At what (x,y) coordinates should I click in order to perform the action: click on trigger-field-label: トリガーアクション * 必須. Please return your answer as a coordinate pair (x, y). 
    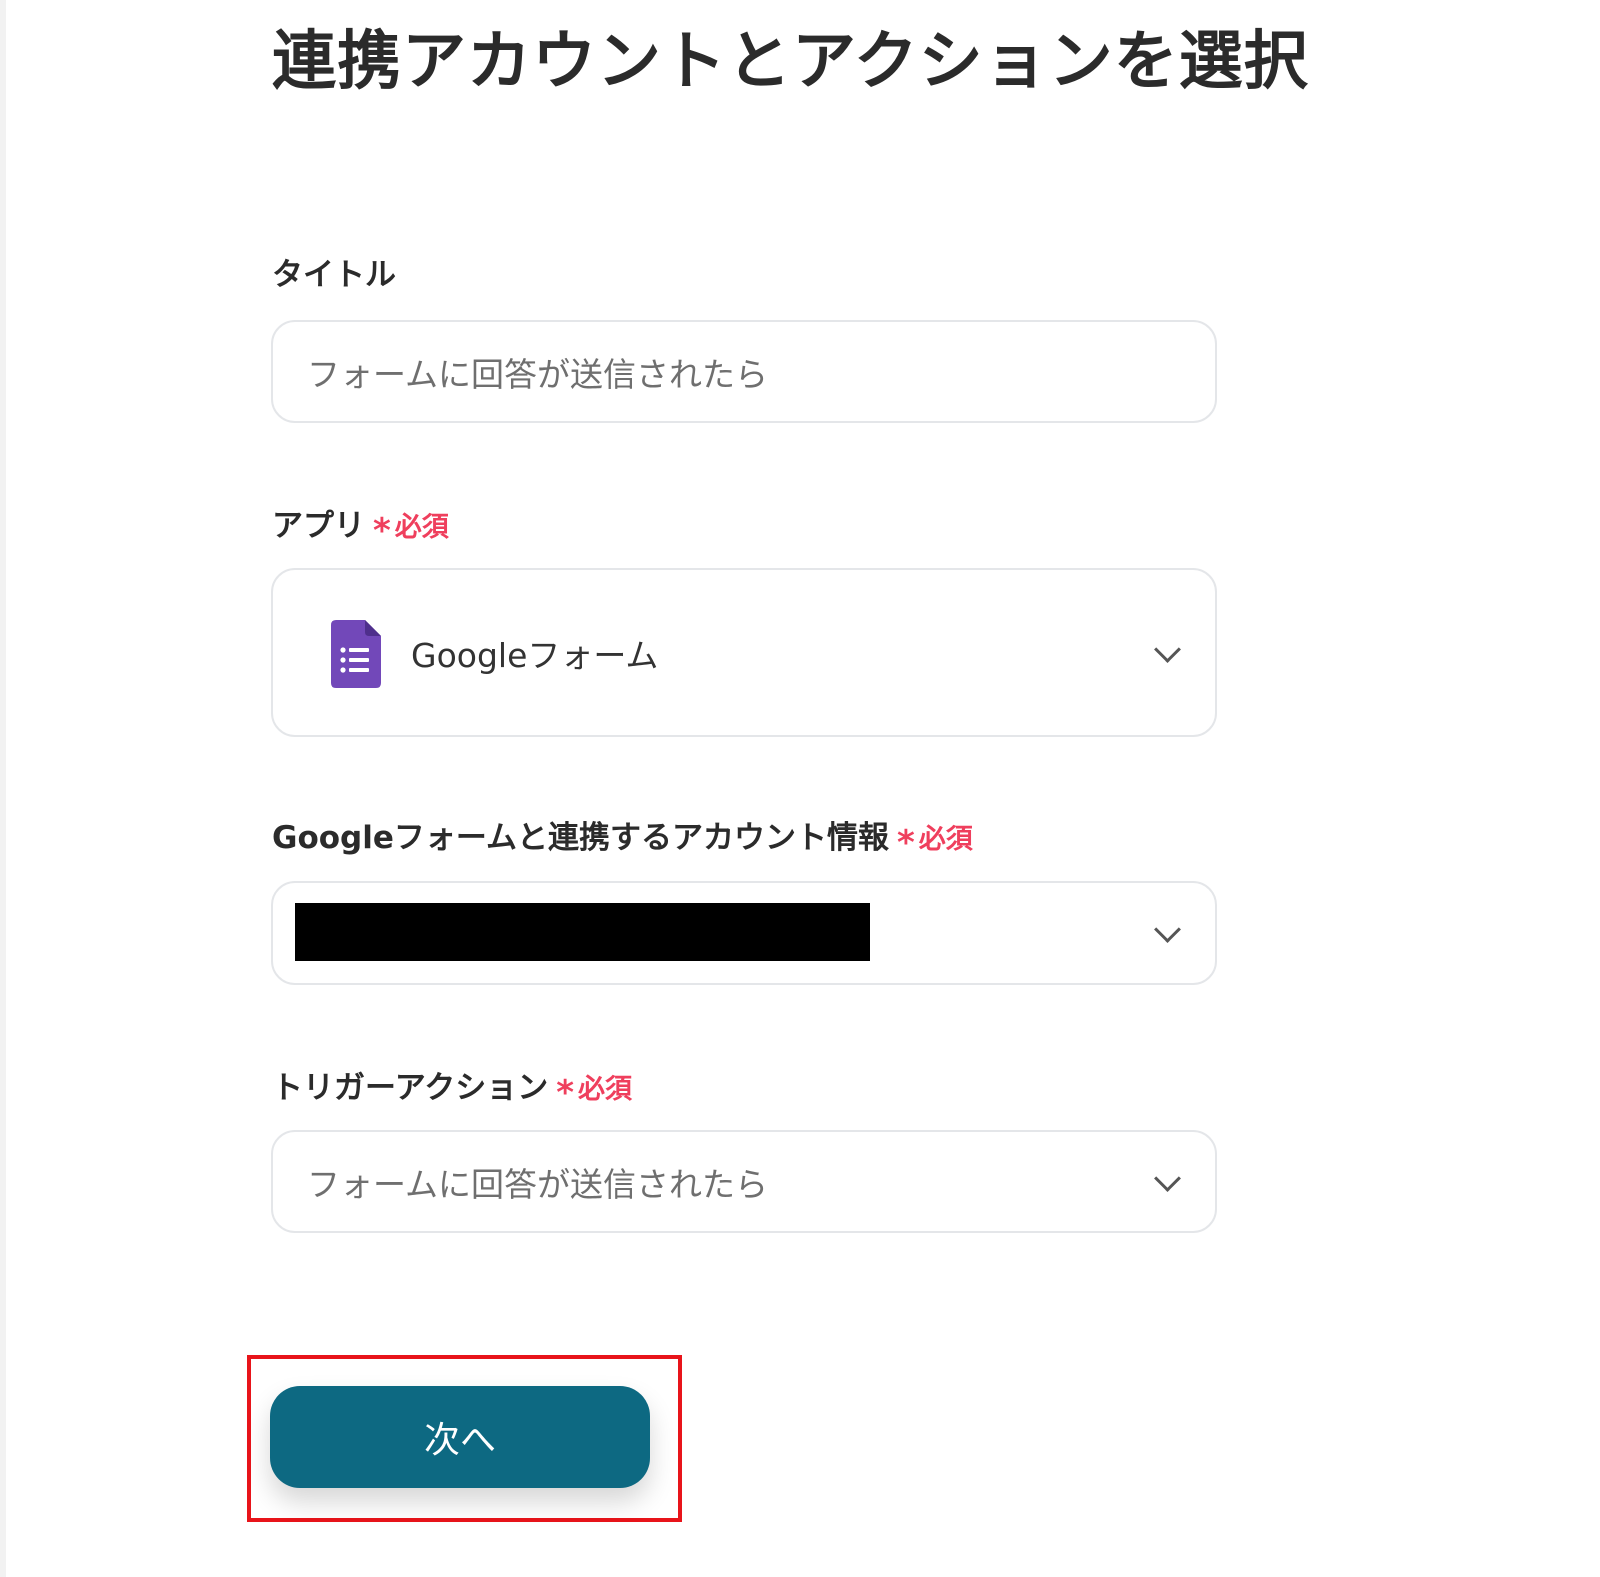
    Looking at the image, I should click on (452, 1090).